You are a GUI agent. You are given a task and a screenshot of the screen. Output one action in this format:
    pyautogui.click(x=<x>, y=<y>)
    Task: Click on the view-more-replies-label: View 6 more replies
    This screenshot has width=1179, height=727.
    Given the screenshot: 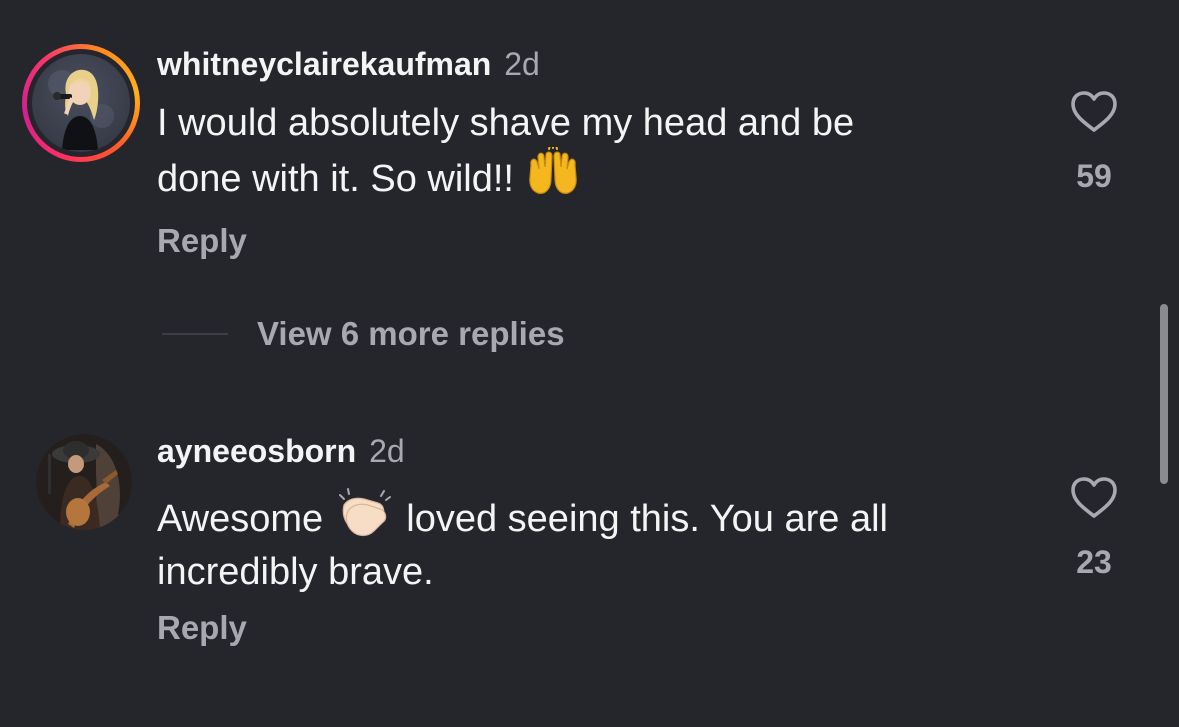 What is the action you would take?
    pyautogui.click(x=411, y=334)
    